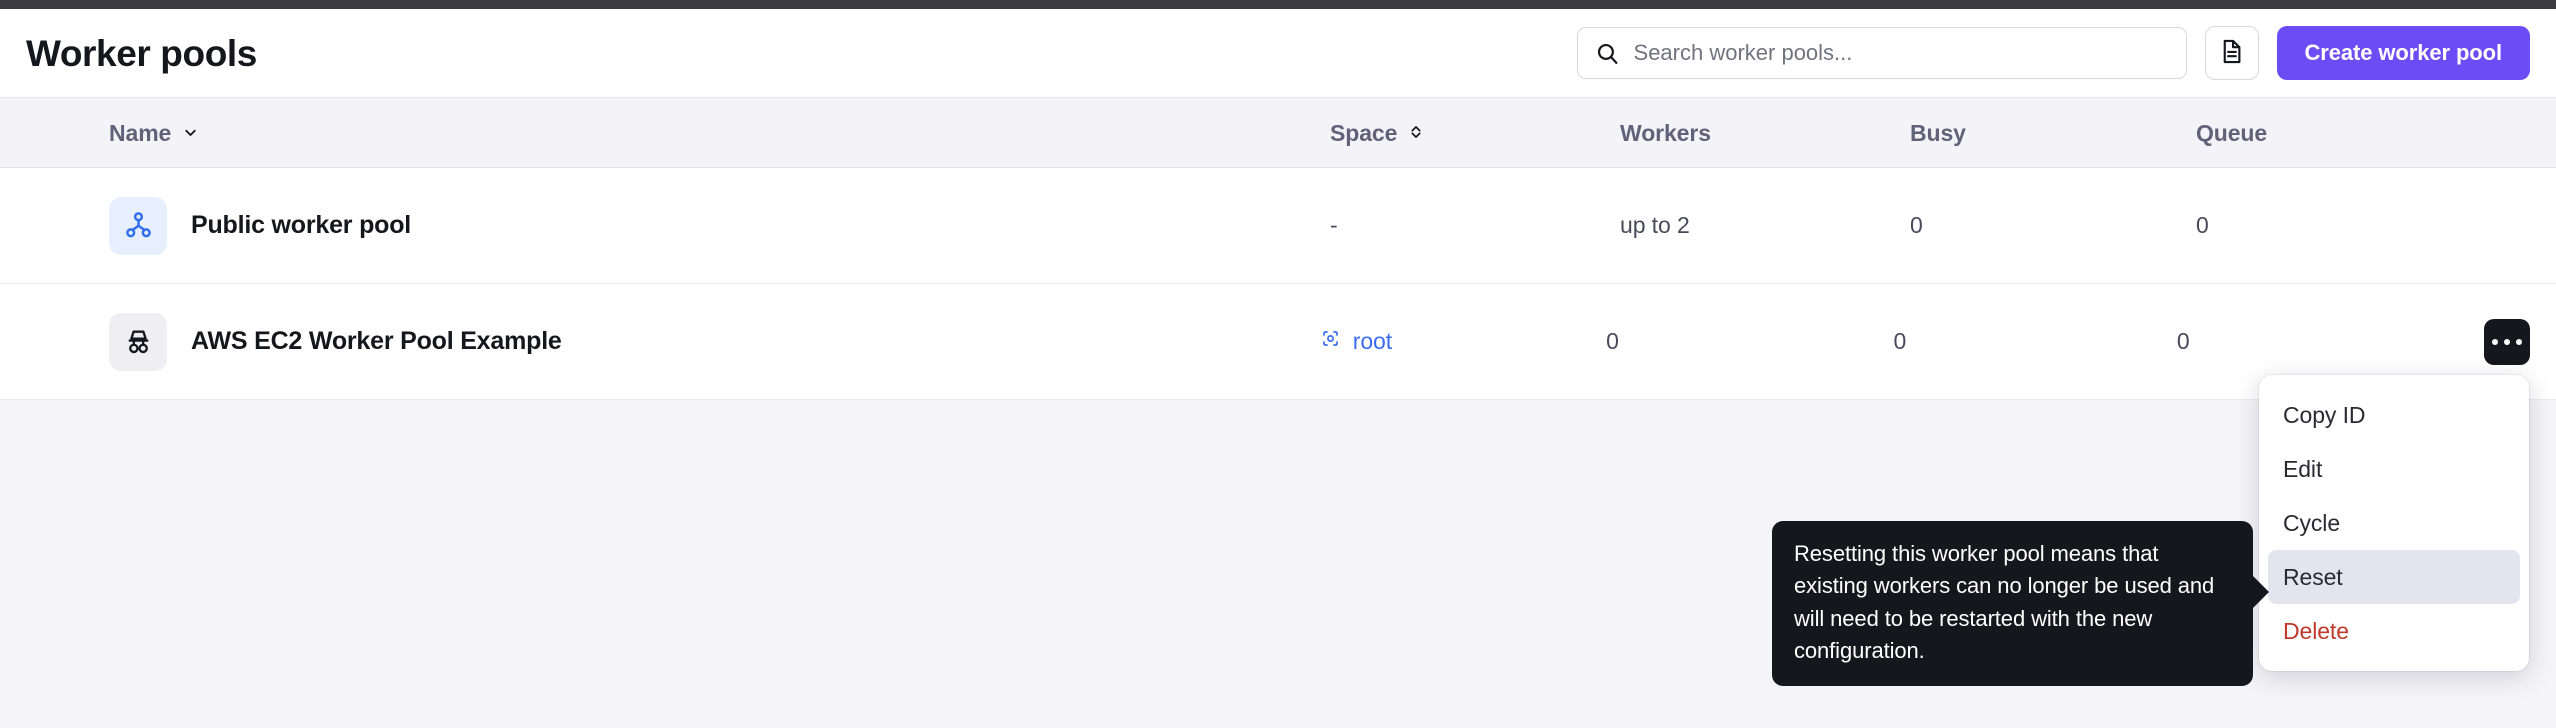 The image size is (2556, 728). I want to click on worker-pool-icon, so click(138, 341).